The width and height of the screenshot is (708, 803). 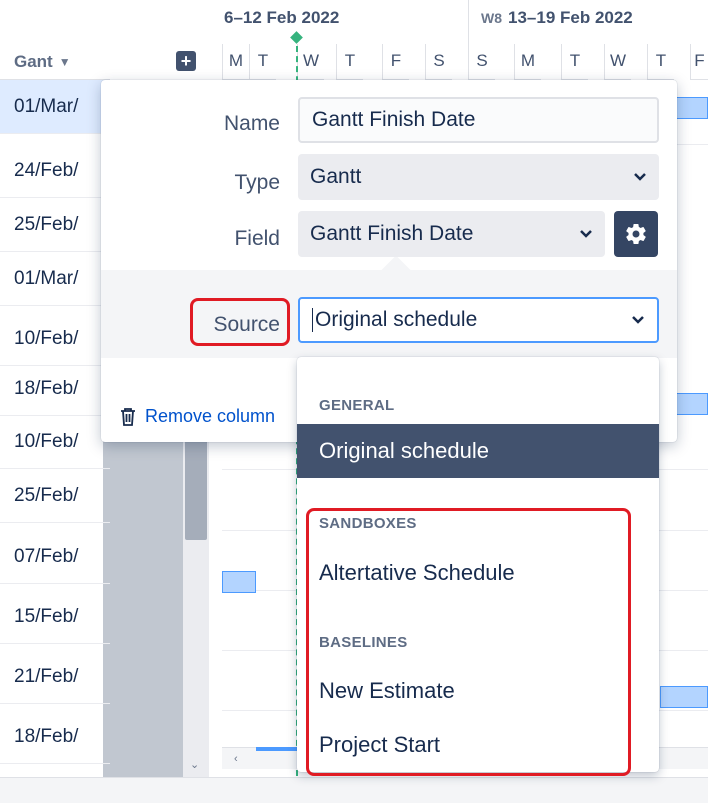 I want to click on trash-icon, so click(x=128, y=416).